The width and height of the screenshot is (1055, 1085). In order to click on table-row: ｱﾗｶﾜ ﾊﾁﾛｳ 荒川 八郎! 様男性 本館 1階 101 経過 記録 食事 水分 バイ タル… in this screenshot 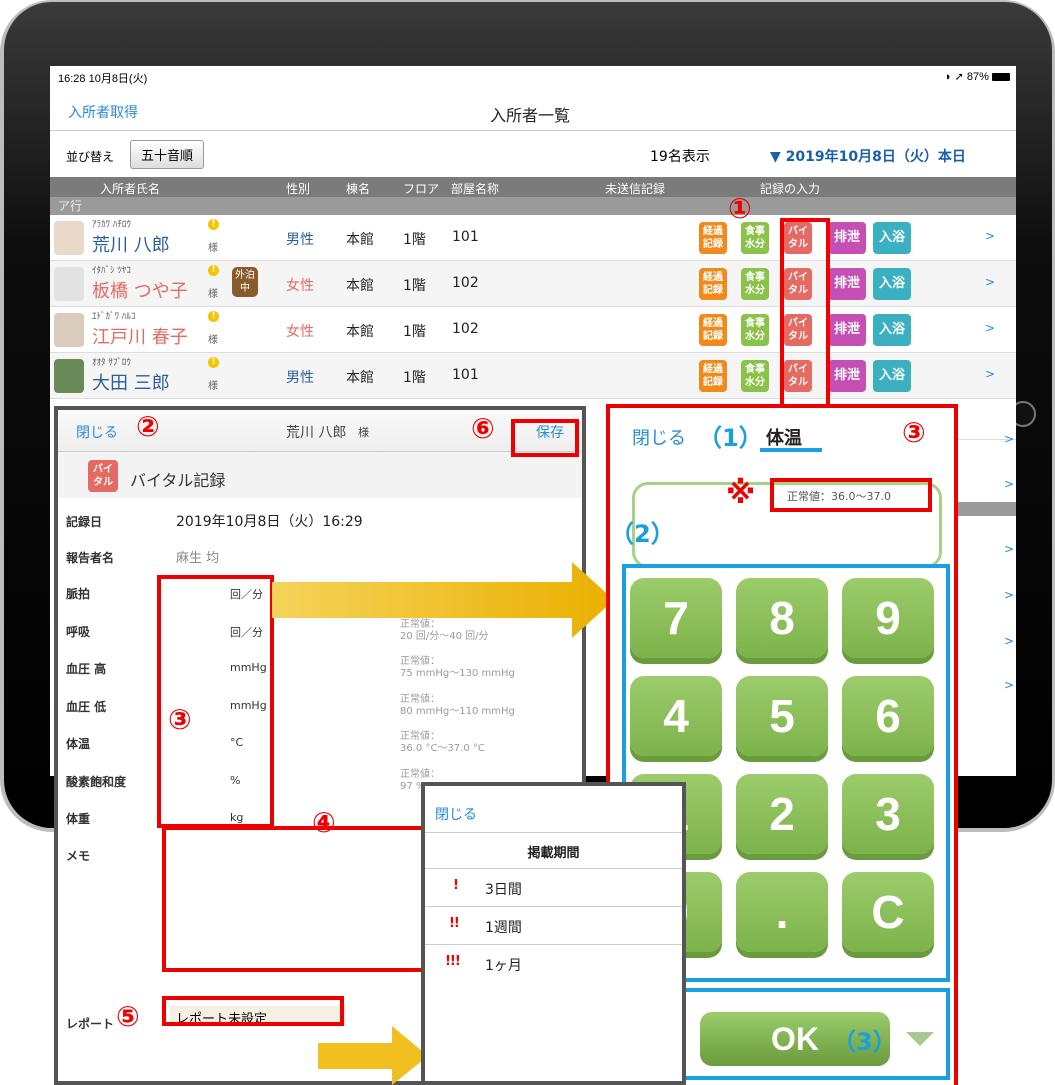, I will do `click(533, 238)`.